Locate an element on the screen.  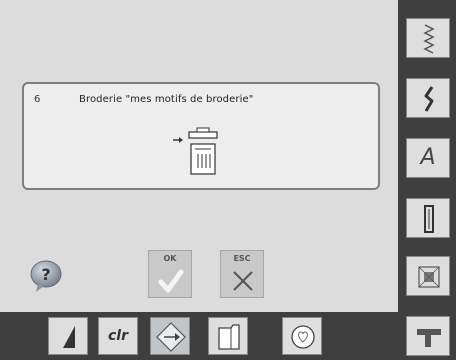
personal-memory-button is located at coordinates (302, 336).